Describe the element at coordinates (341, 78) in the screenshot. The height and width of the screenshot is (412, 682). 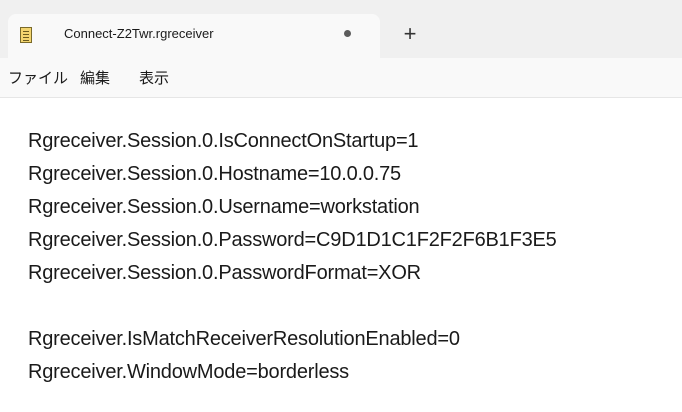
I see `menu-bar: ファイル 編集 表示` at that location.